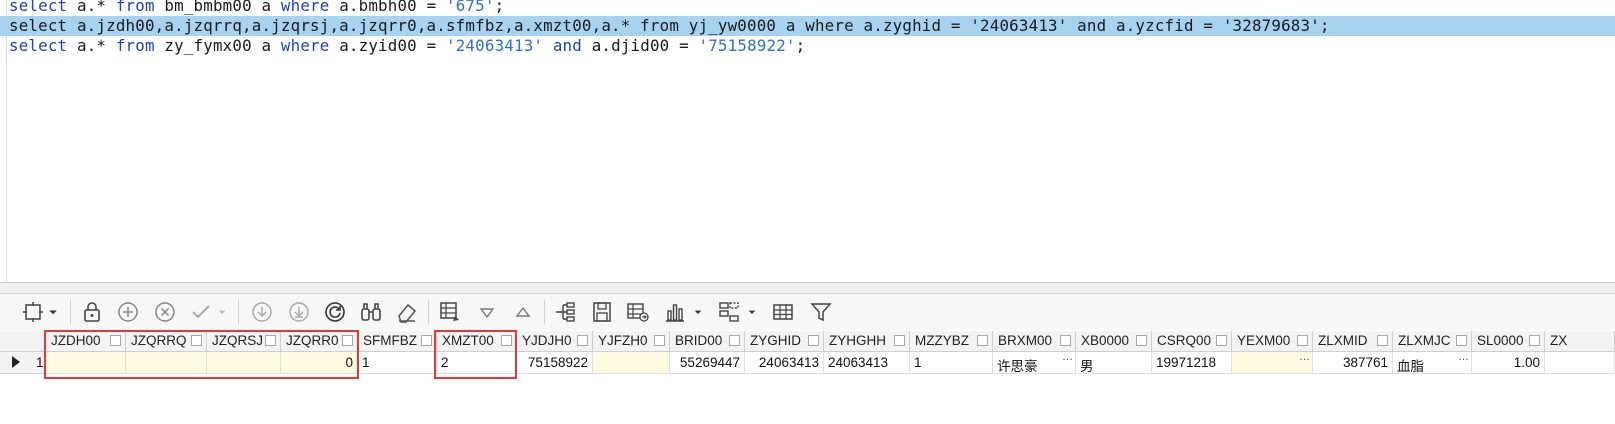 The width and height of the screenshot is (1615, 424). Describe the element at coordinates (707, 341) in the screenshot. I see `column-header-brid00: BRID00` at that location.